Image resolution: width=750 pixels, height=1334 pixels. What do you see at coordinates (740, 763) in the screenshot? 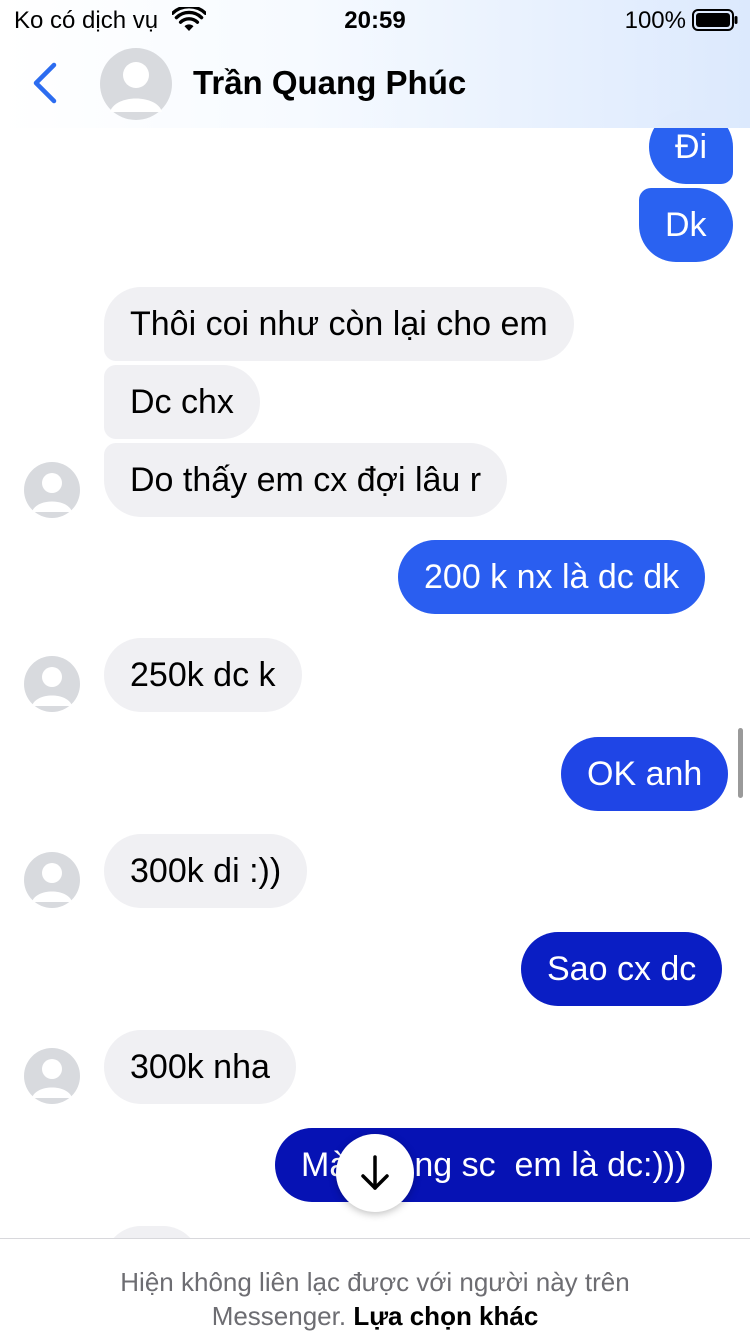
I see `scrollbar` at bounding box center [740, 763].